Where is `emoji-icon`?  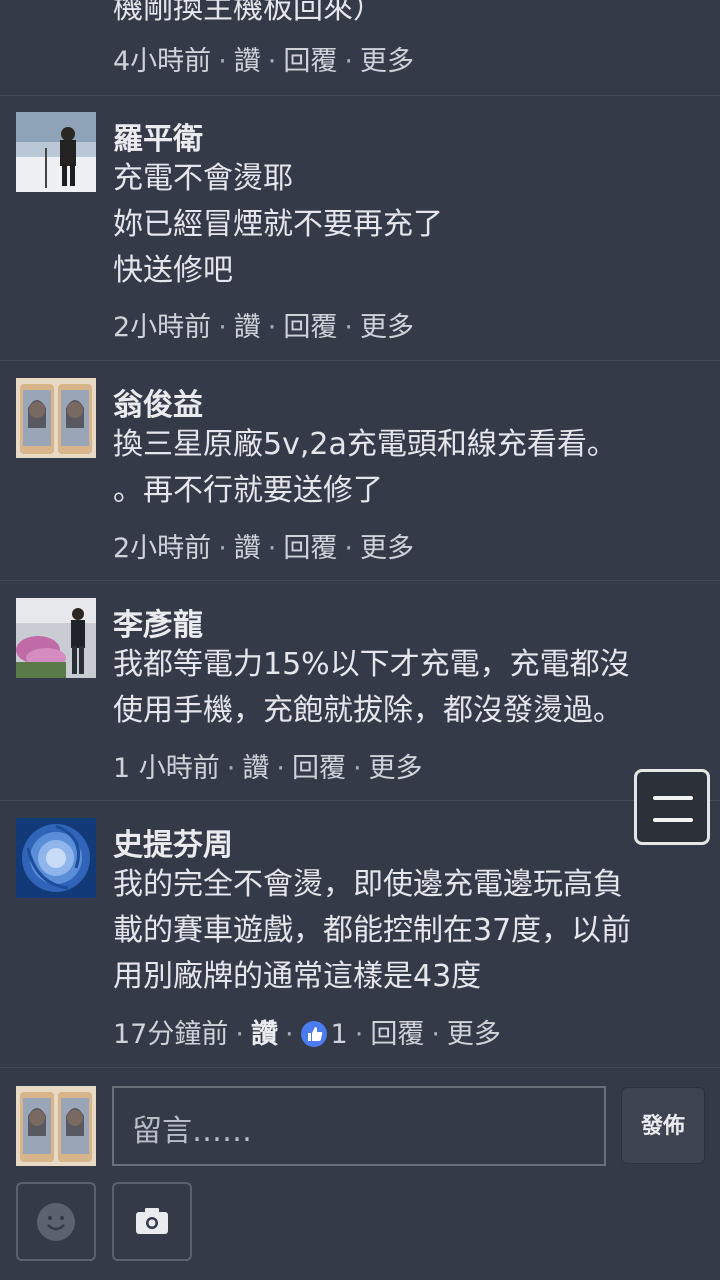
emoji-icon is located at coordinates (56, 1222).